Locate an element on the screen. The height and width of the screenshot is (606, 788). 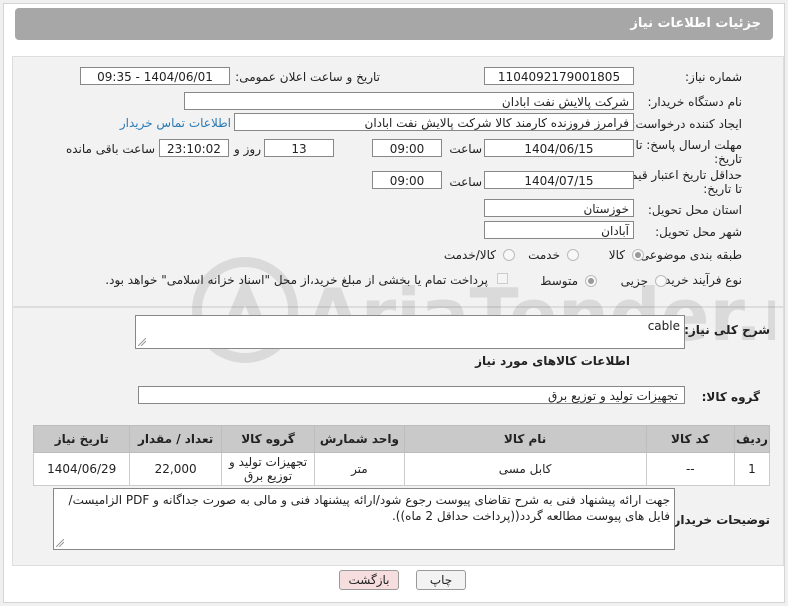
creator-label: ایجاد کننده درخواست: is located at coordinates (686, 124).